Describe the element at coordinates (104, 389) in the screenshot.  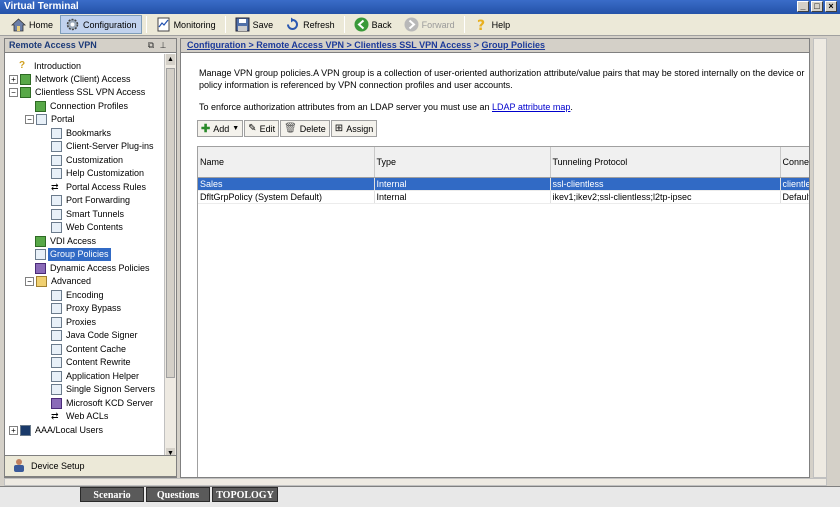
I see `tree-item-single-signon-servers: Single Signon Servers` at that location.